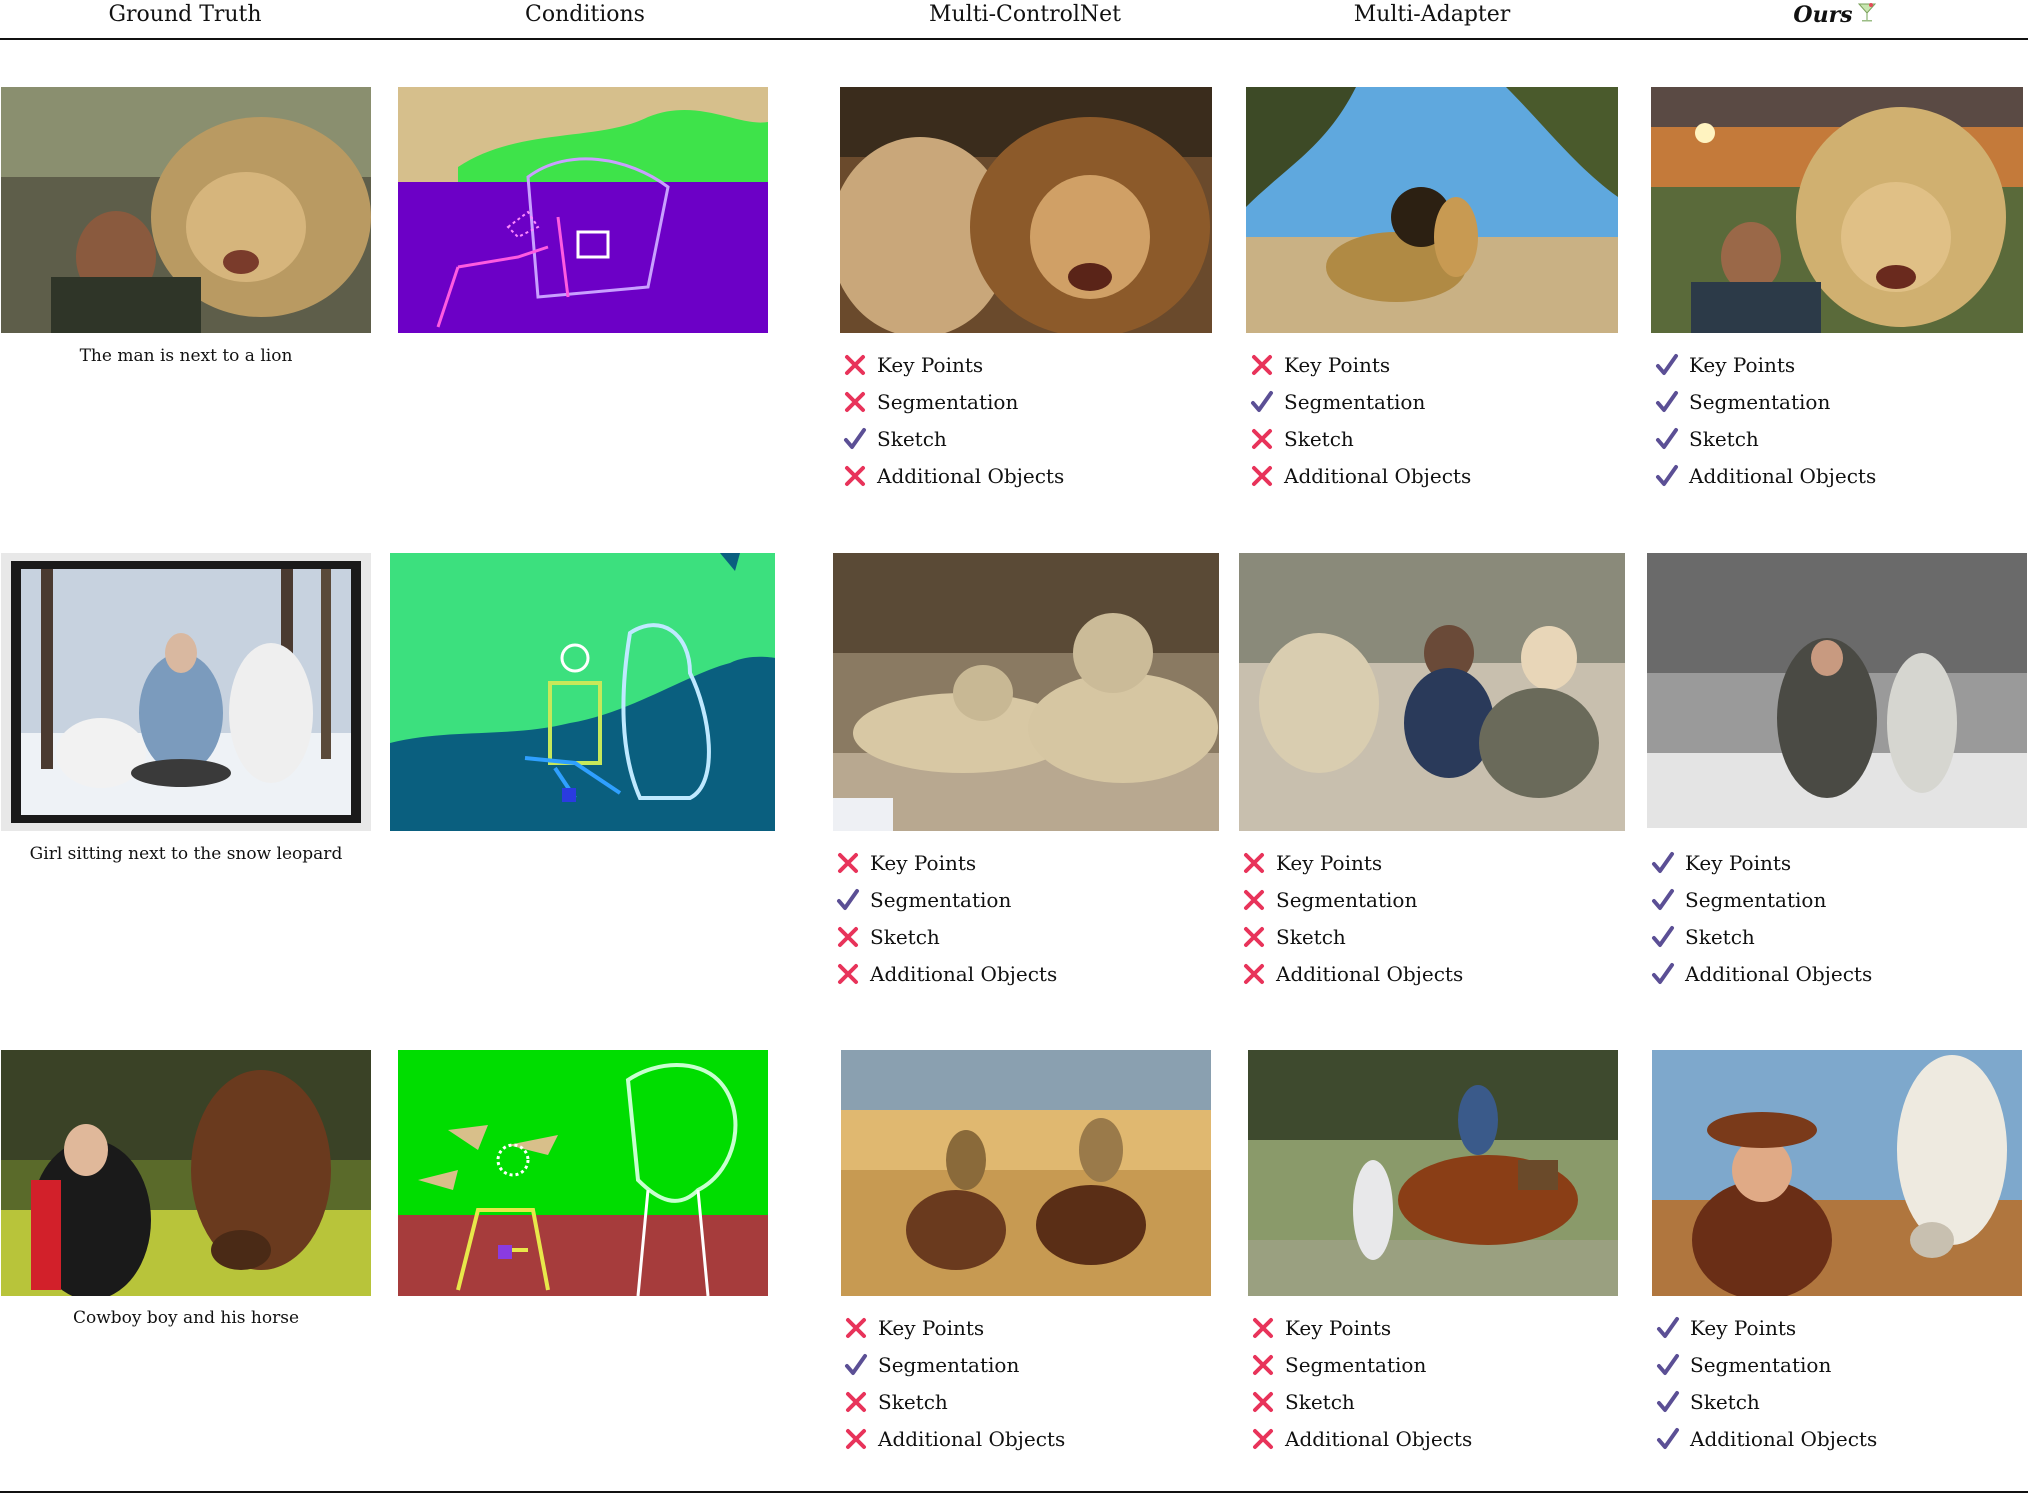  I want to click on row-2-caption: Girl sitting next to the snow leopard, so click(186, 854).